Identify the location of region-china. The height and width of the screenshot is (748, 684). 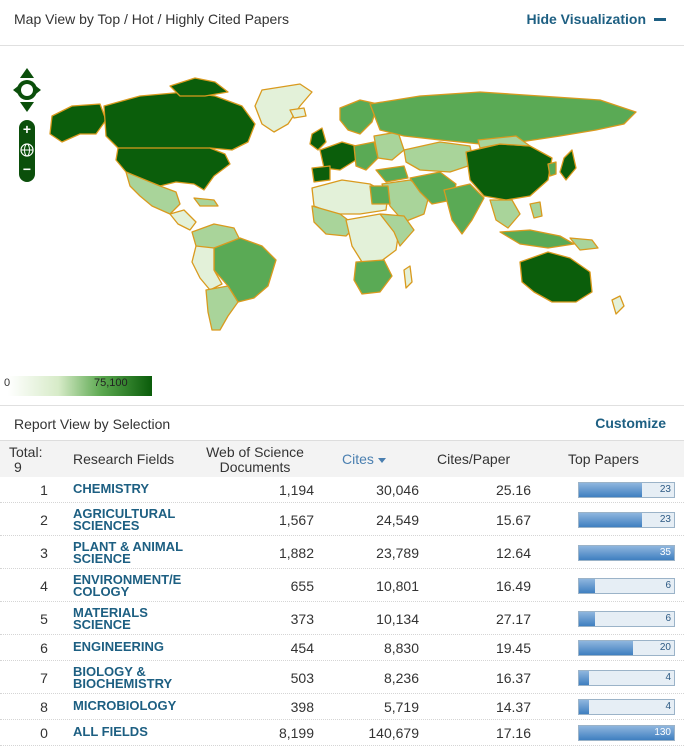
(509, 172).